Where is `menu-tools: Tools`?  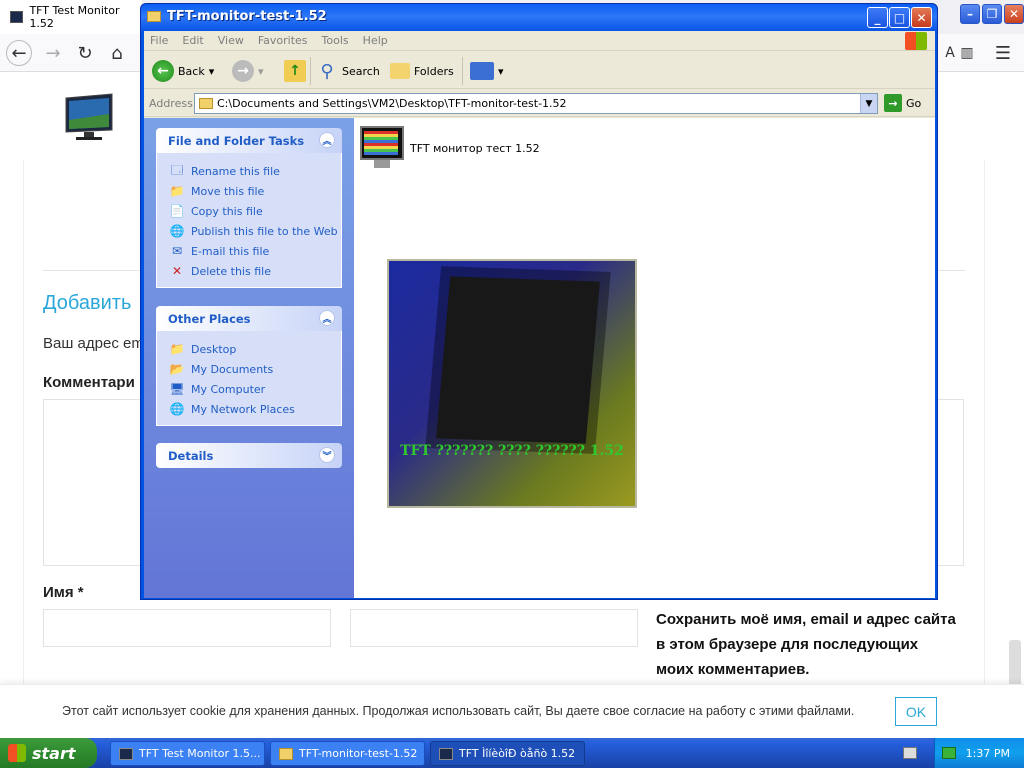 menu-tools: Tools is located at coordinates (335, 40).